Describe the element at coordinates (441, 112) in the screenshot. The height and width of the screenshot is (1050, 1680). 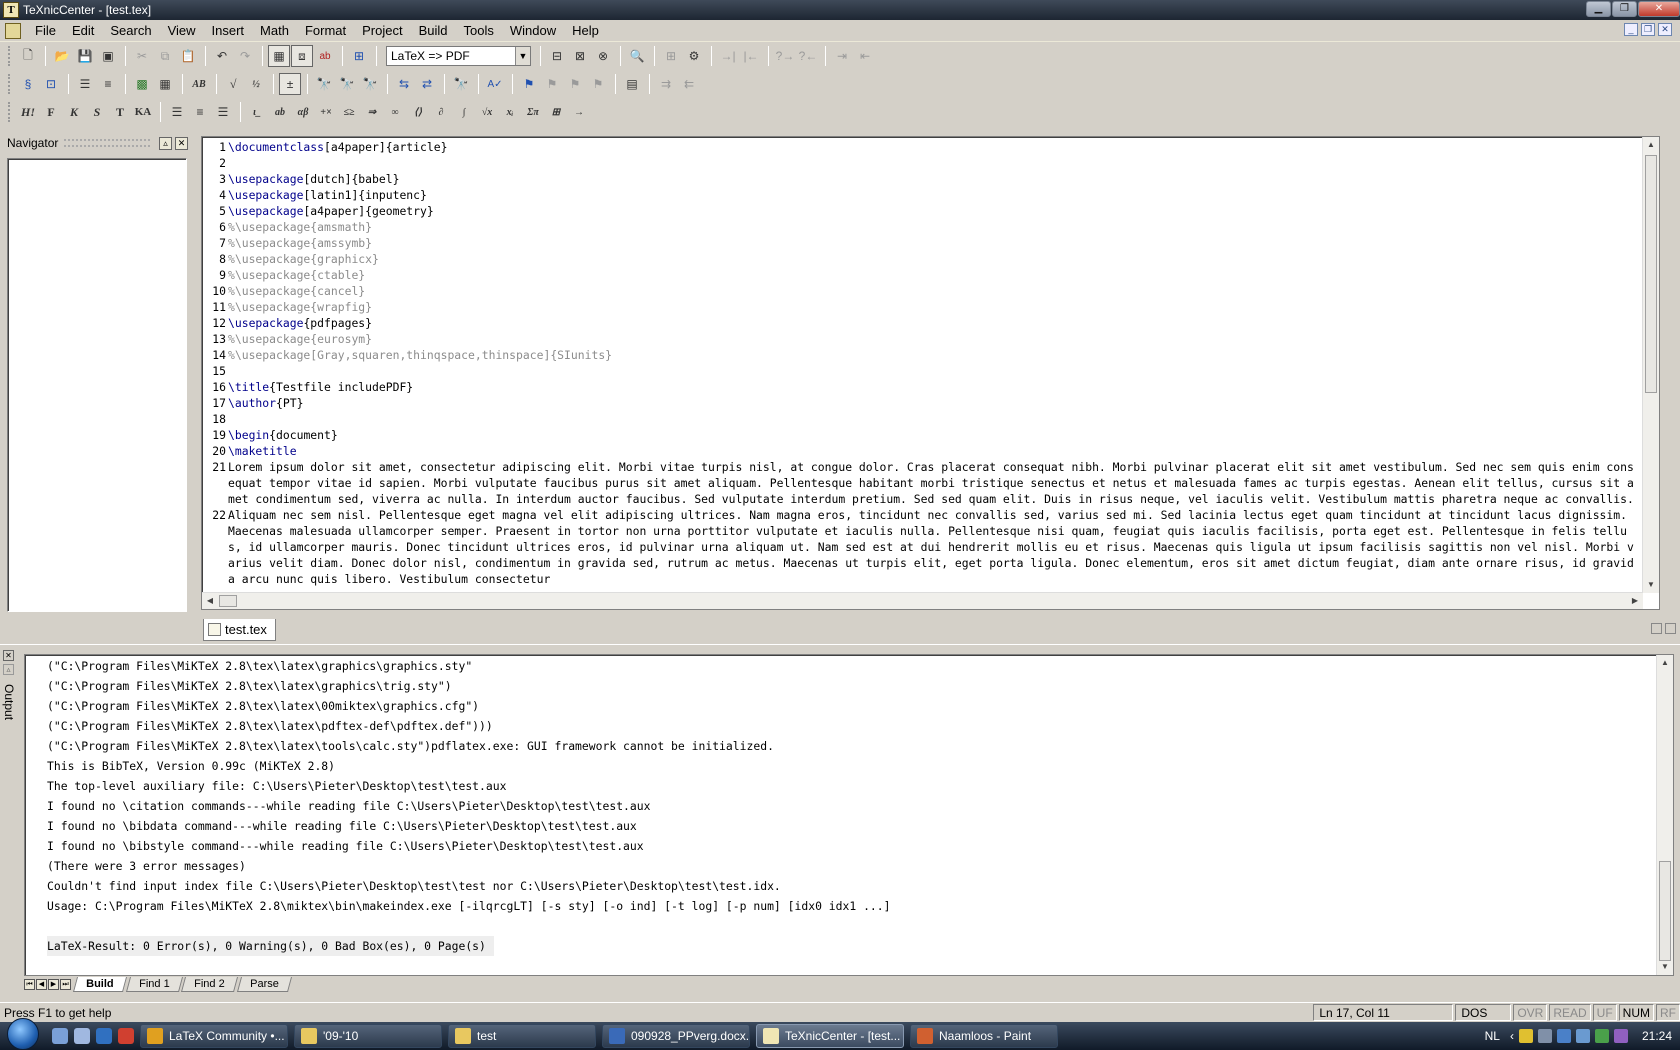
I see `math-function-icon: ∂` at that location.